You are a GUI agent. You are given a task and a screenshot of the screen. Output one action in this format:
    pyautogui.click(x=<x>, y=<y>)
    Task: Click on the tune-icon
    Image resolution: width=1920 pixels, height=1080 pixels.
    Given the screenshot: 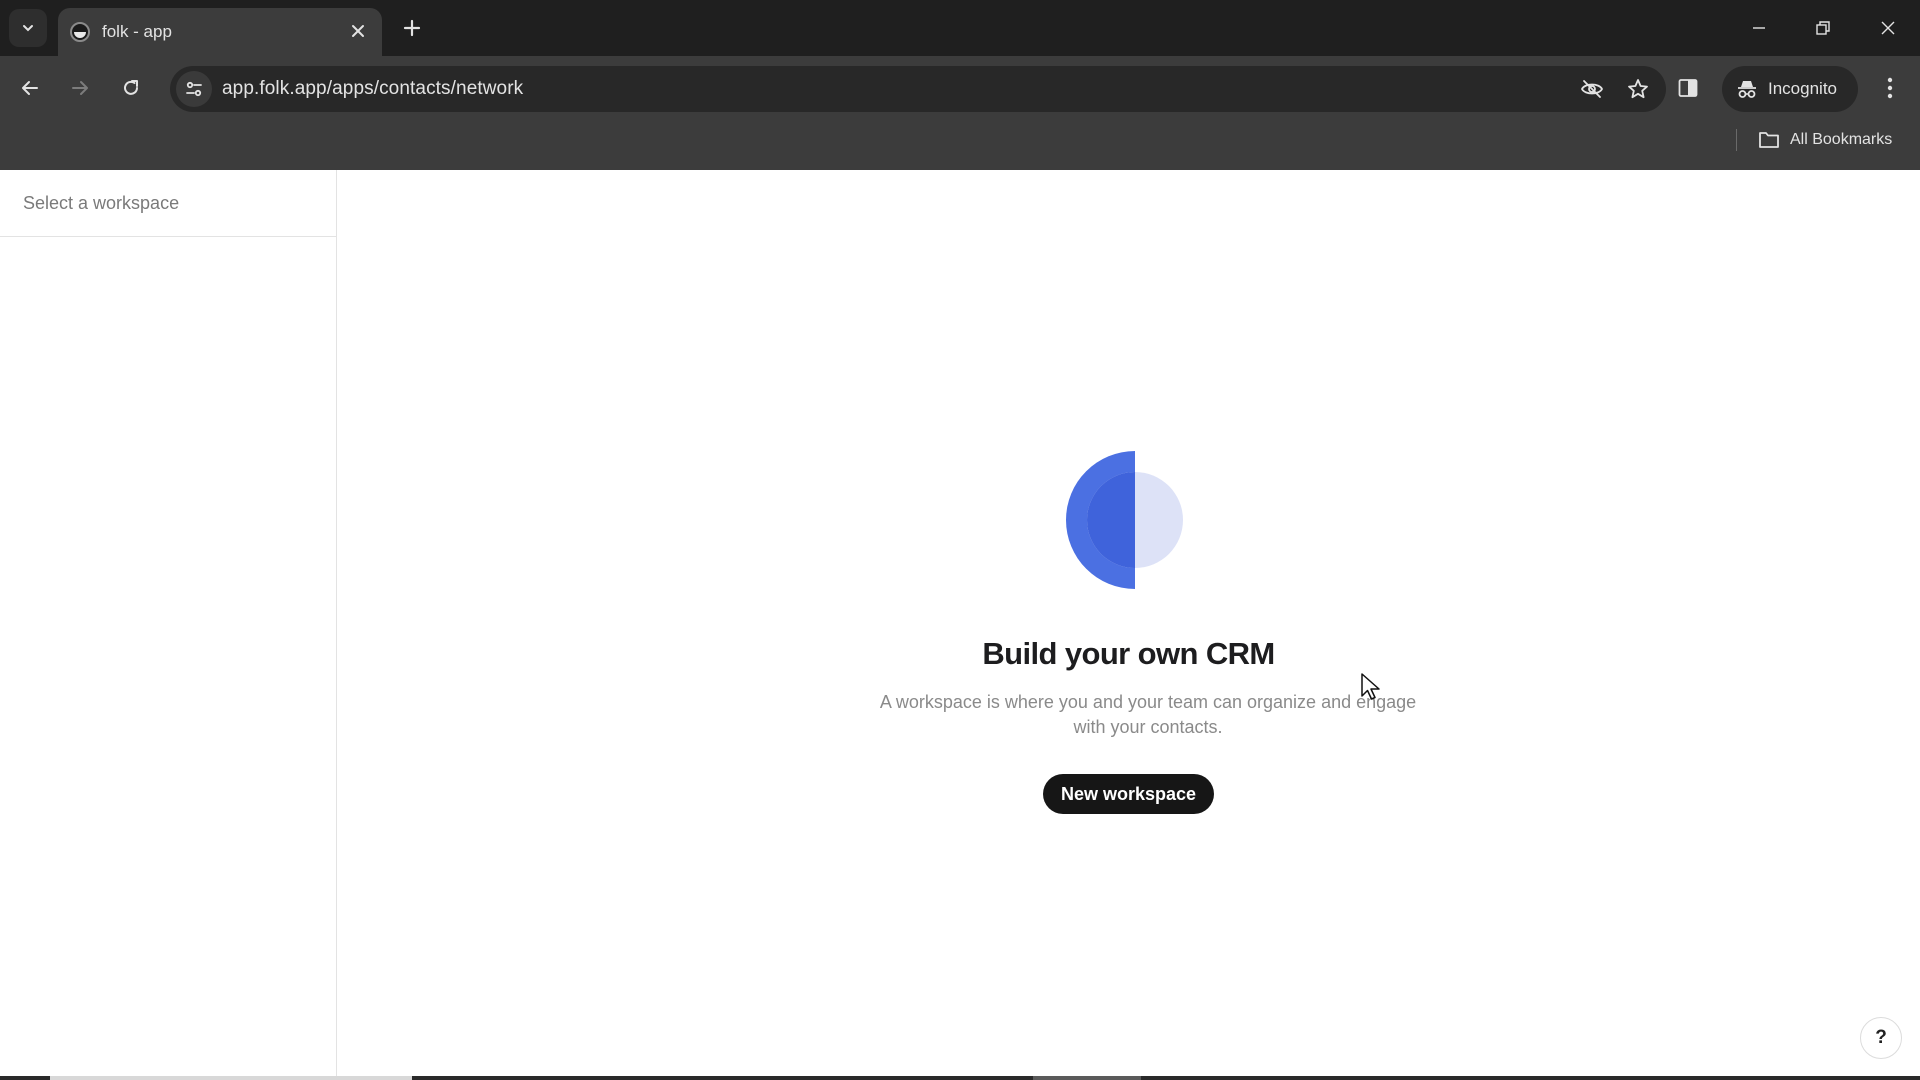 What is the action you would take?
    pyautogui.click(x=194, y=89)
    